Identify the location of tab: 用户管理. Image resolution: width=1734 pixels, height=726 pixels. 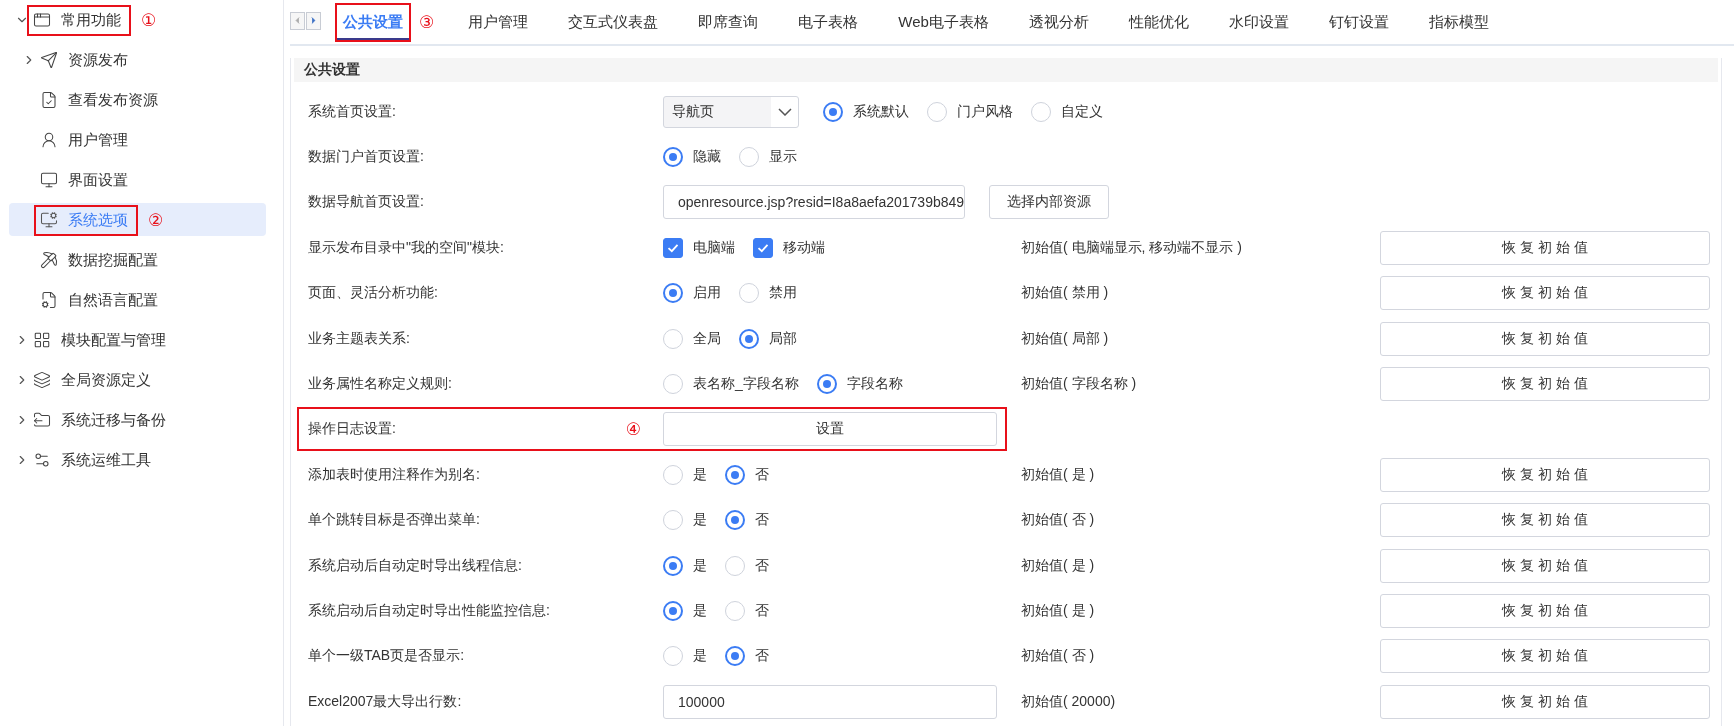
(498, 22).